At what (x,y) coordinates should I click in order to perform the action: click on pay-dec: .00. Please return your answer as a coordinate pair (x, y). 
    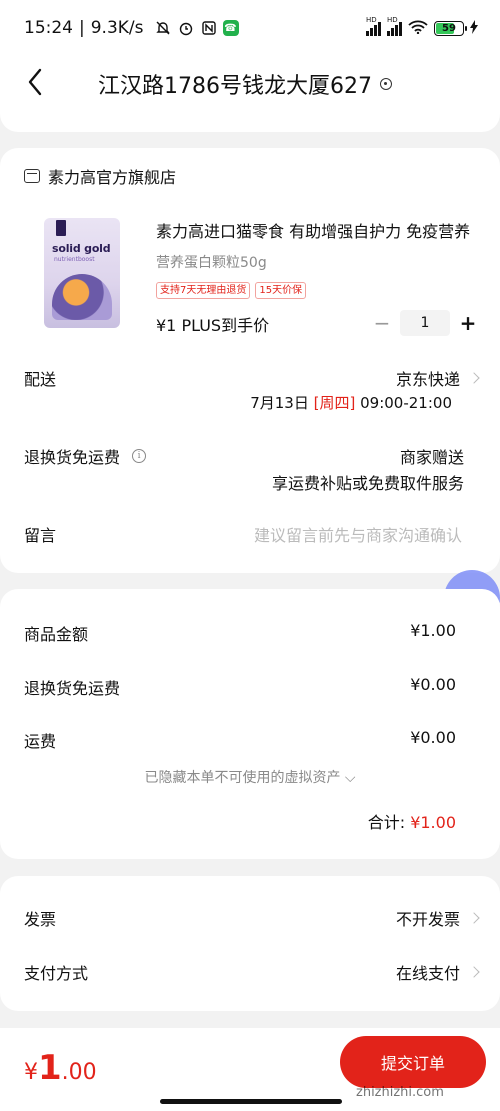
    Looking at the image, I should click on (79, 1072).